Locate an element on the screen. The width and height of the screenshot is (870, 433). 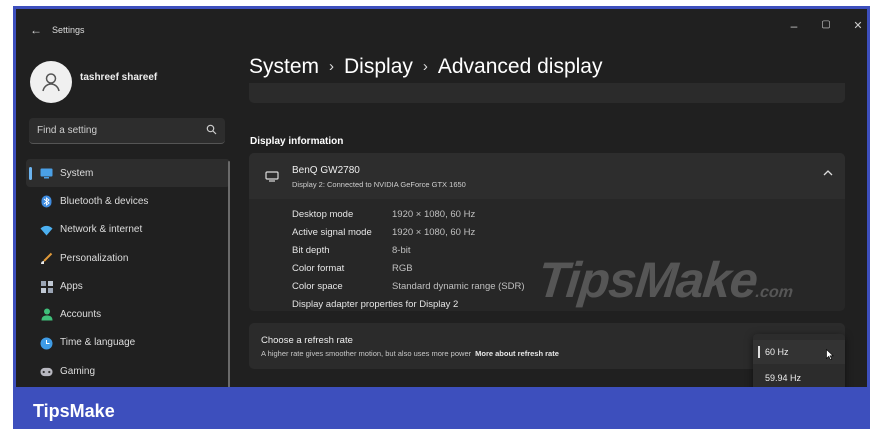
sidebar-item-label: Personalization is located at coordinates (94, 258).